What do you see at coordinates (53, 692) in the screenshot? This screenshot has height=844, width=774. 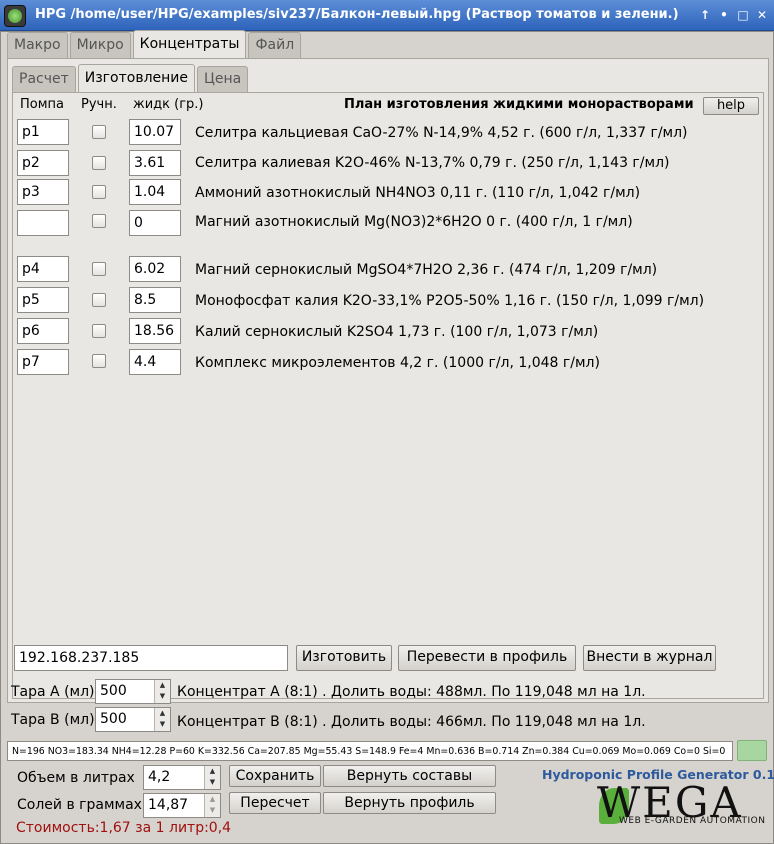 I see `tara-a-label: Тара A (мл)` at bounding box center [53, 692].